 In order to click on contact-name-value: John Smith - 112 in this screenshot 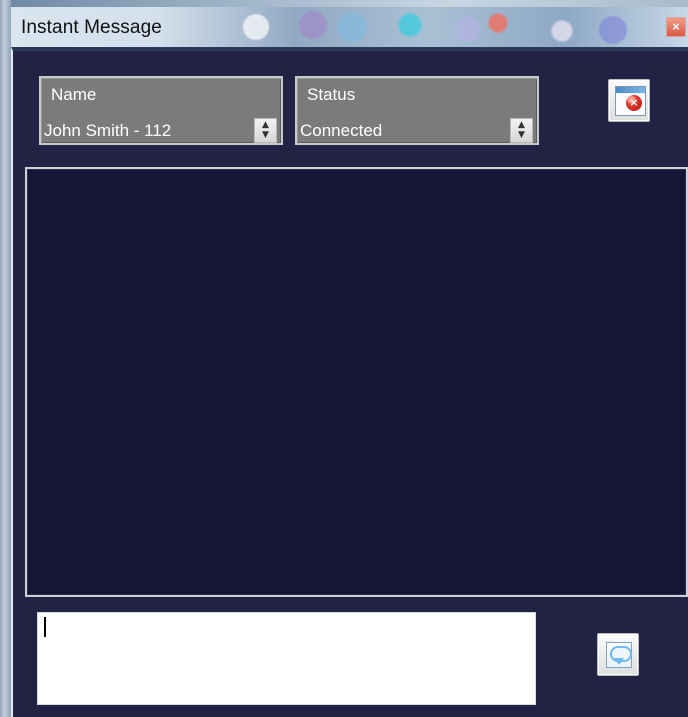, I will do `click(108, 130)`.